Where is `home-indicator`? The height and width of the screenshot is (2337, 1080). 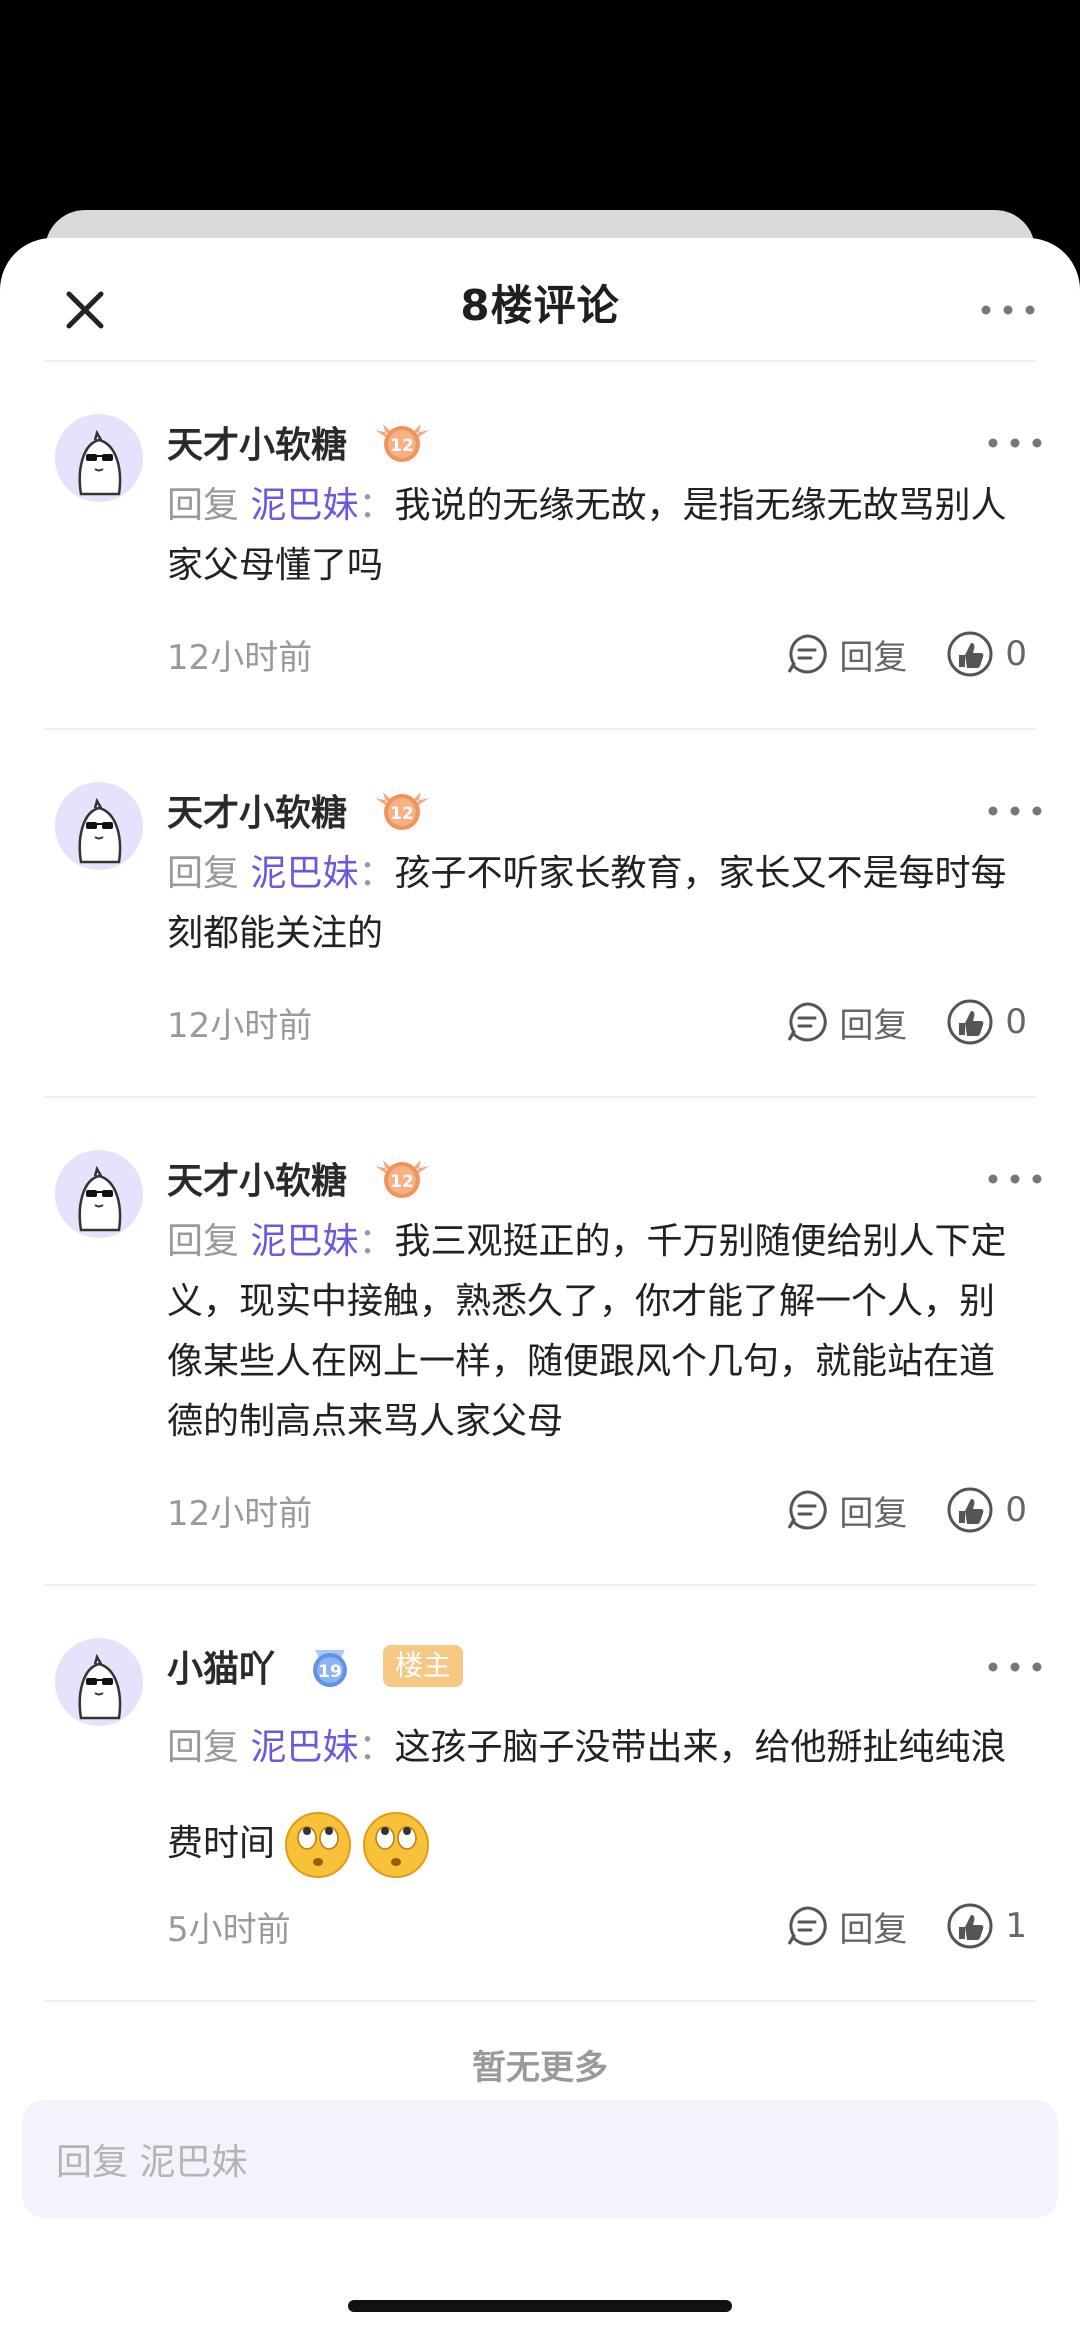 home-indicator is located at coordinates (540, 2306).